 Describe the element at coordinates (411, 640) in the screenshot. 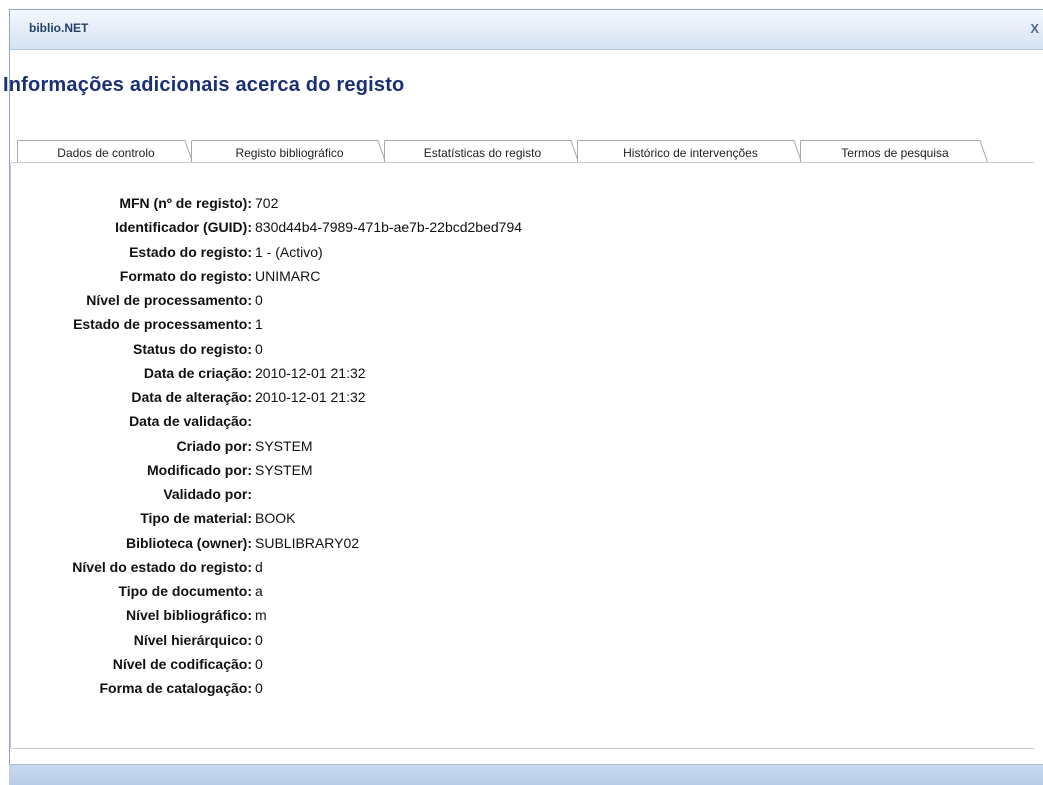

I see `field-row-nivel-hierarquico: Nível hierárquico: 0` at that location.